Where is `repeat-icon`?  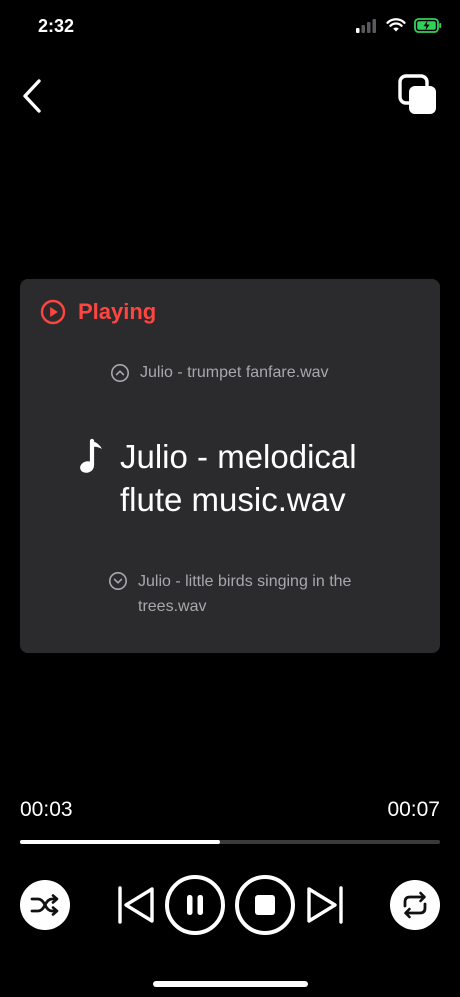 repeat-icon is located at coordinates (415, 905).